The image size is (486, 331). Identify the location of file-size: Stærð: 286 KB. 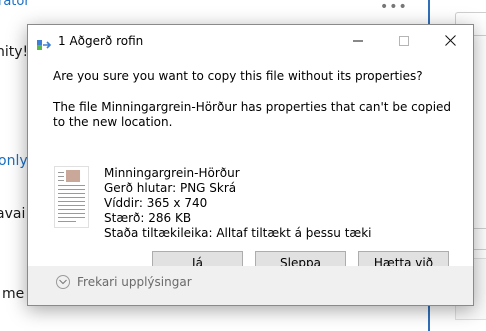
(148, 218).